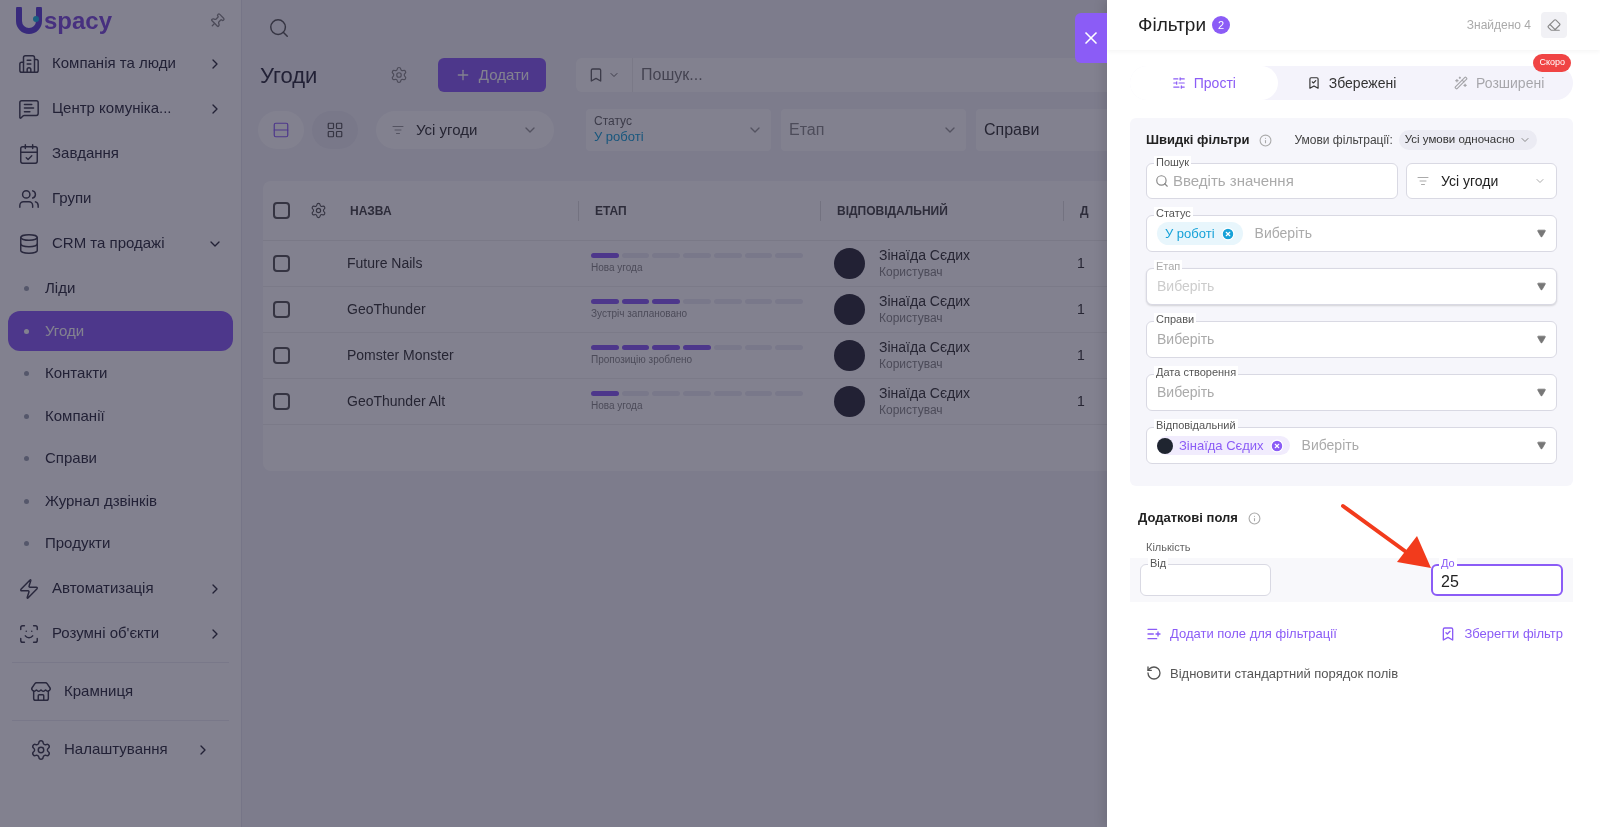 The image size is (1600, 827). Describe the element at coordinates (120, 633) in the screenshot. I see `sidebar-item: Розумні об'єкти` at that location.